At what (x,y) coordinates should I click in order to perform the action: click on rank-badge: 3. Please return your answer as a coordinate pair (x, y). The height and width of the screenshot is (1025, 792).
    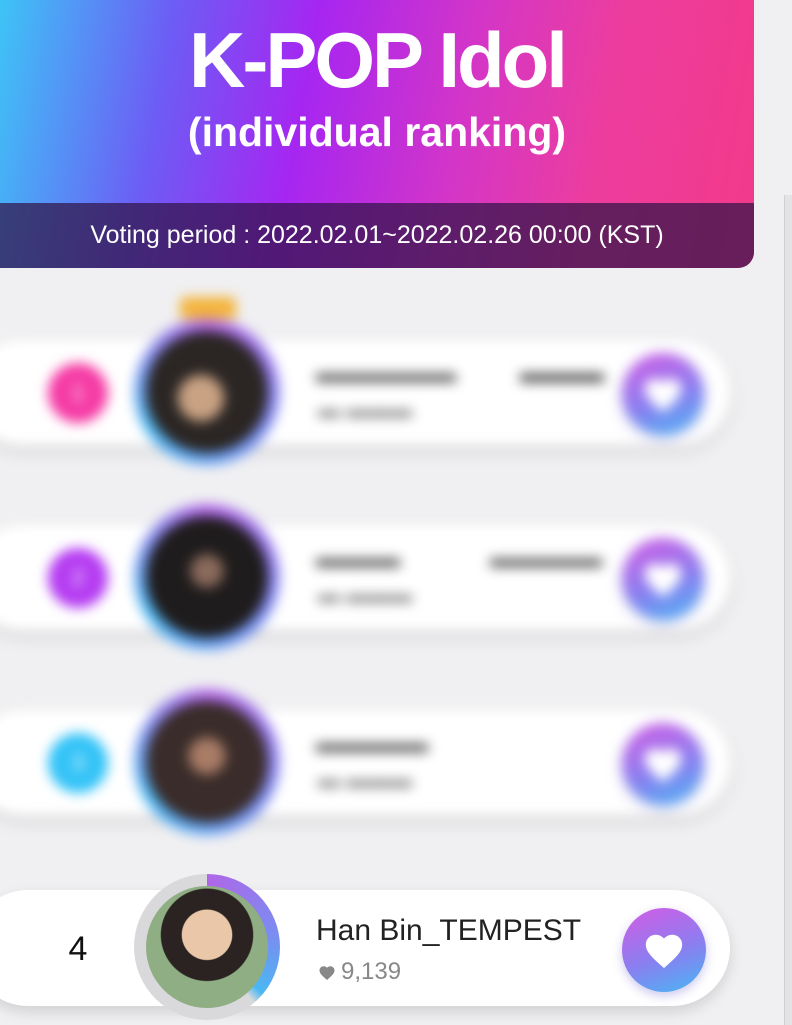
    Looking at the image, I should click on (78, 763).